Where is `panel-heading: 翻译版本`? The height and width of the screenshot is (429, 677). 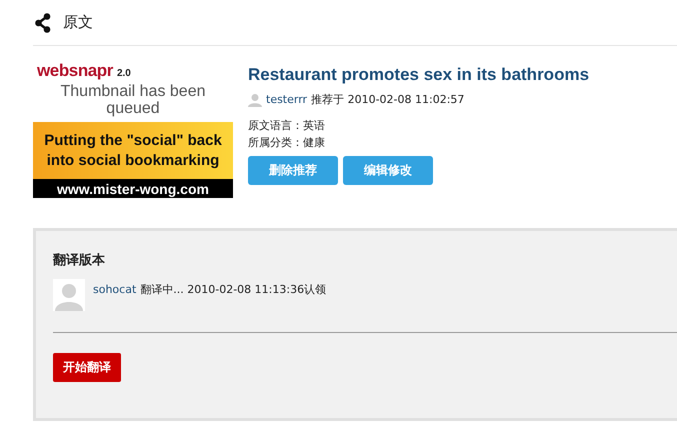 panel-heading: 翻译版本 is located at coordinates (79, 261).